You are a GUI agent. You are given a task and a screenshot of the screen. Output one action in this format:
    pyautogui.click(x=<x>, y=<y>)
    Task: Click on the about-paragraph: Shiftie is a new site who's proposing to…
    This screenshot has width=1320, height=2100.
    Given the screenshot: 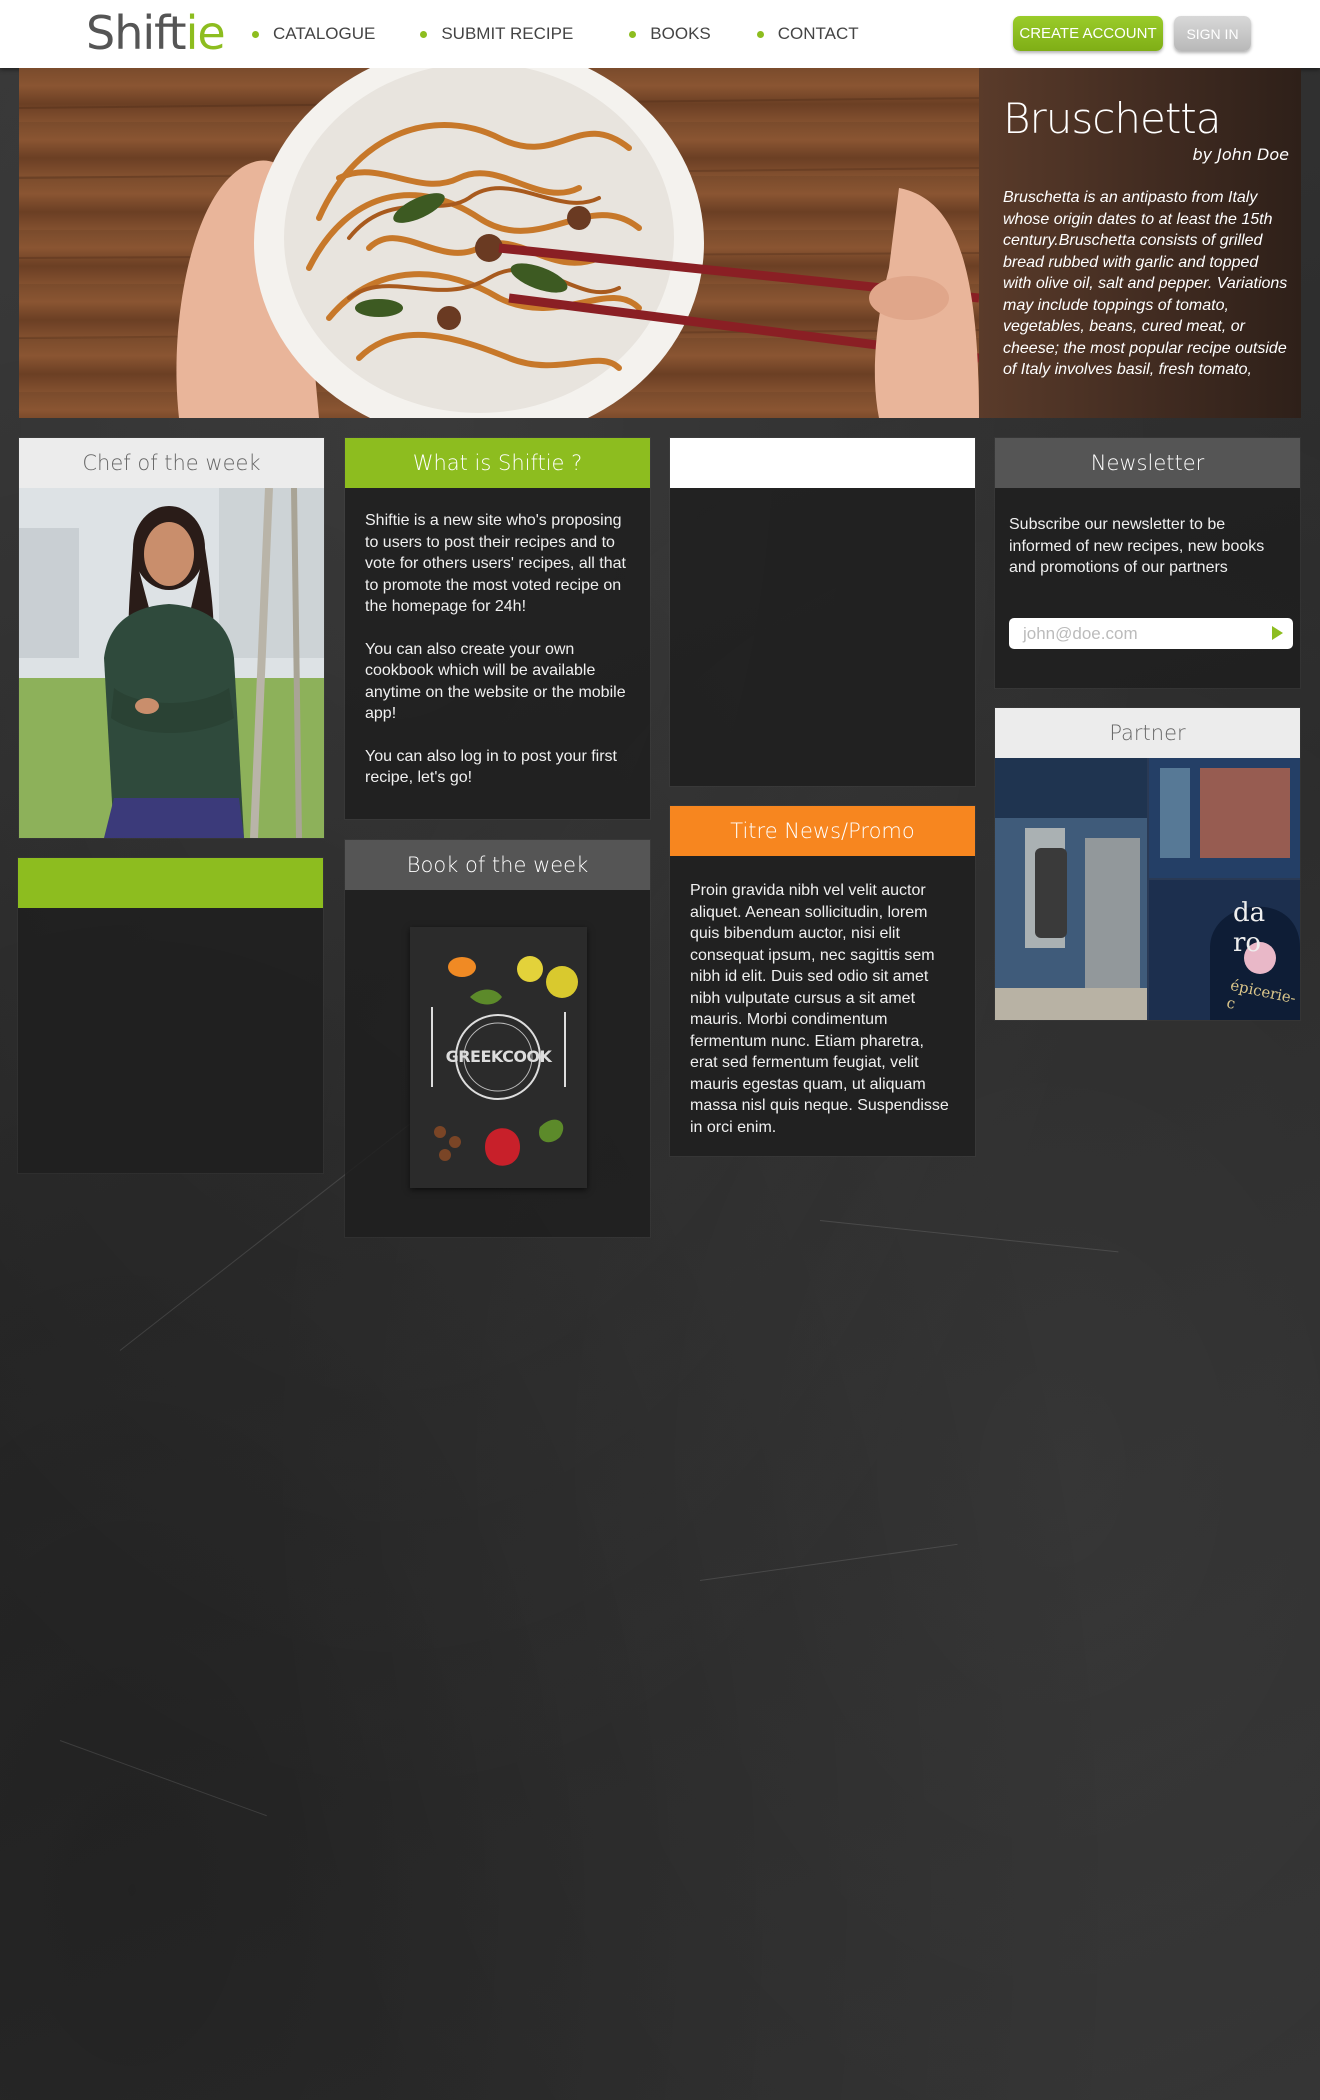 What is the action you would take?
    pyautogui.click(x=495, y=563)
    